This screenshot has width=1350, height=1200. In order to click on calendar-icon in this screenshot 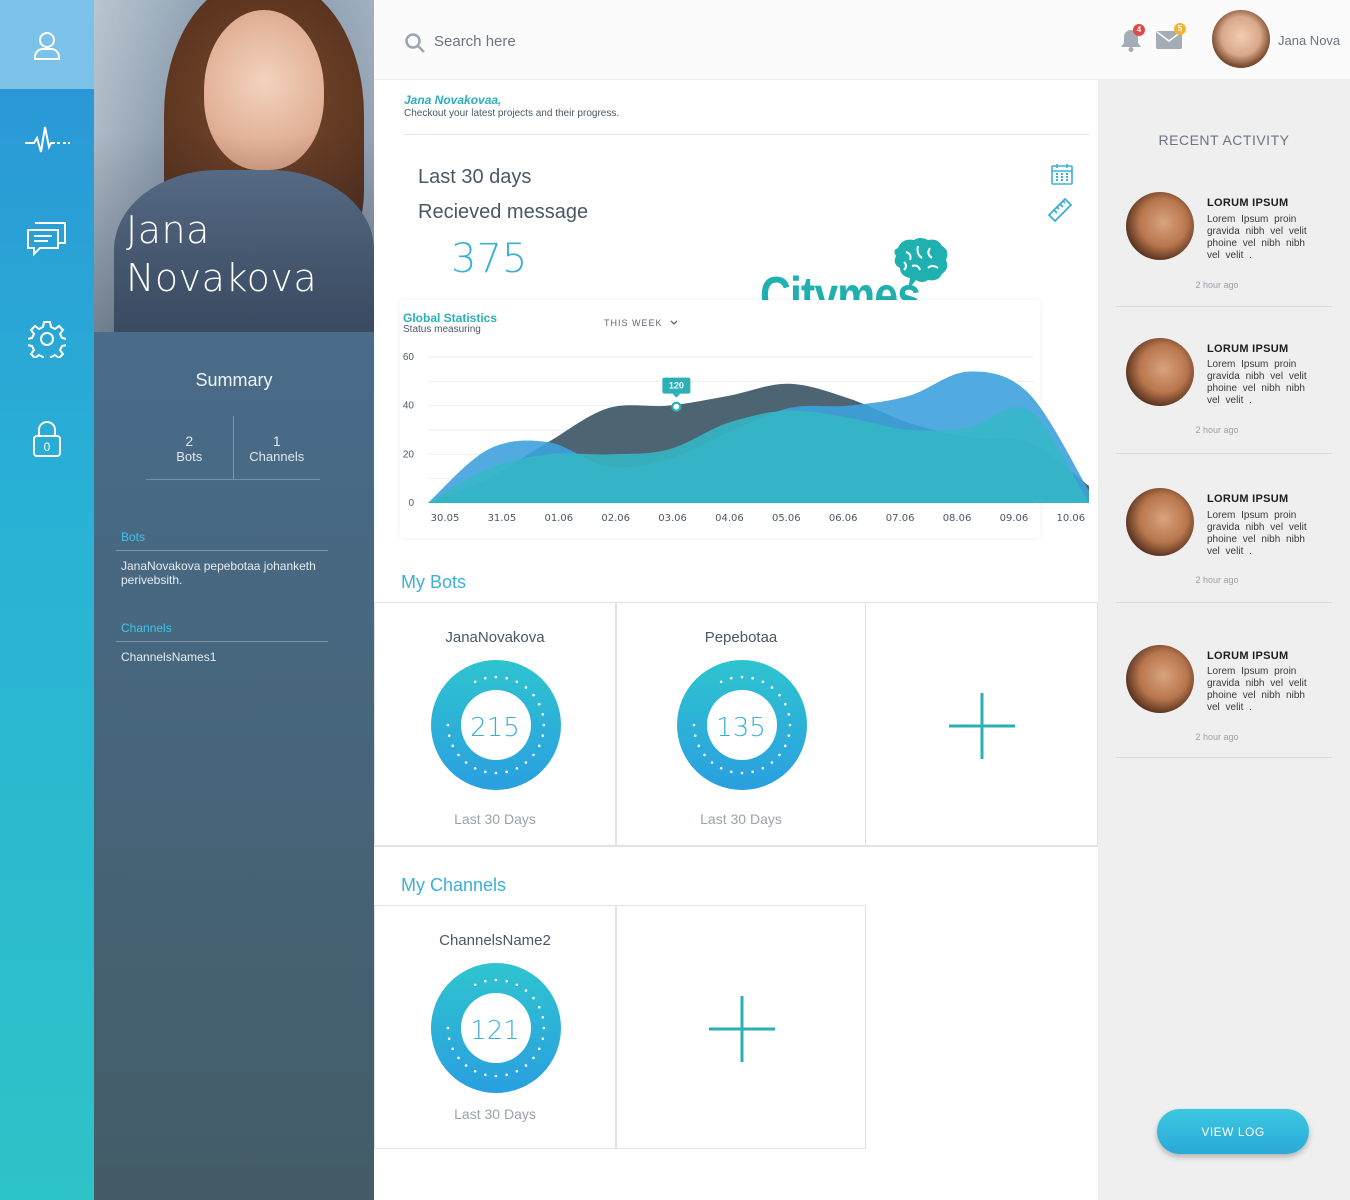, I will do `click(1062, 174)`.